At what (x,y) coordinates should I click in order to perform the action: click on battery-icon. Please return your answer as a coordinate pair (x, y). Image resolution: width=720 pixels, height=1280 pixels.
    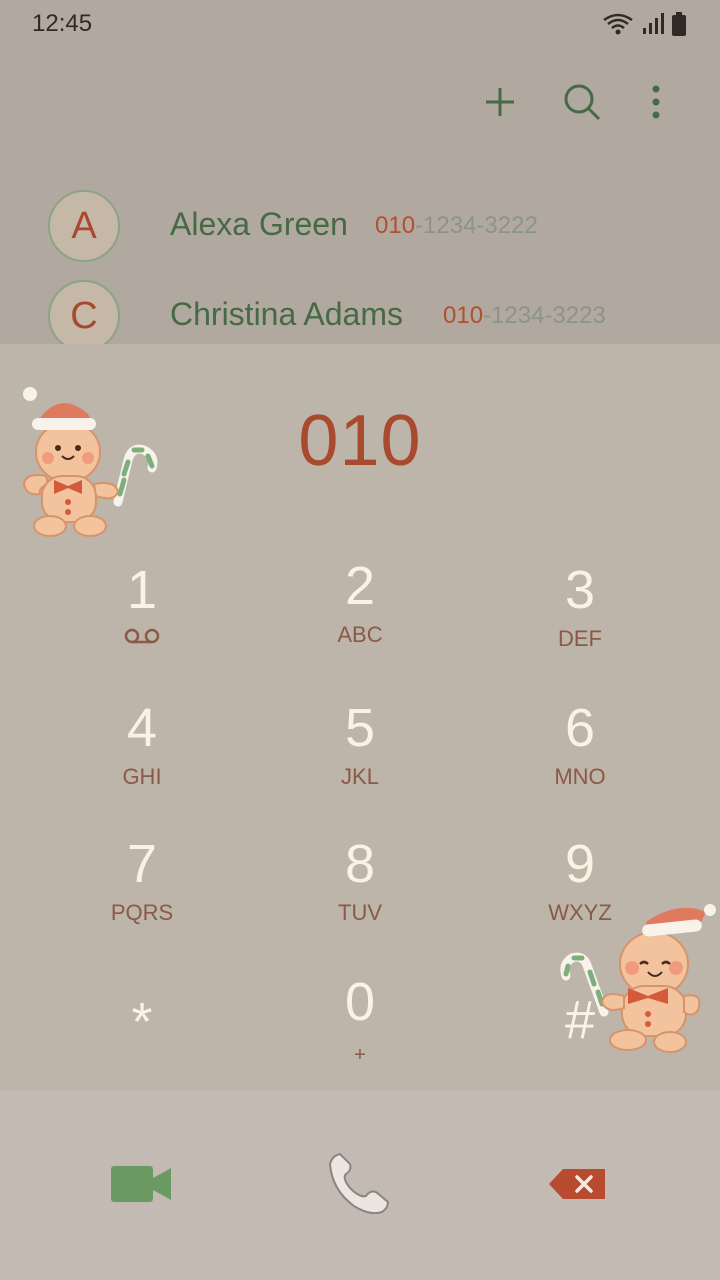
    Looking at the image, I should click on (679, 26).